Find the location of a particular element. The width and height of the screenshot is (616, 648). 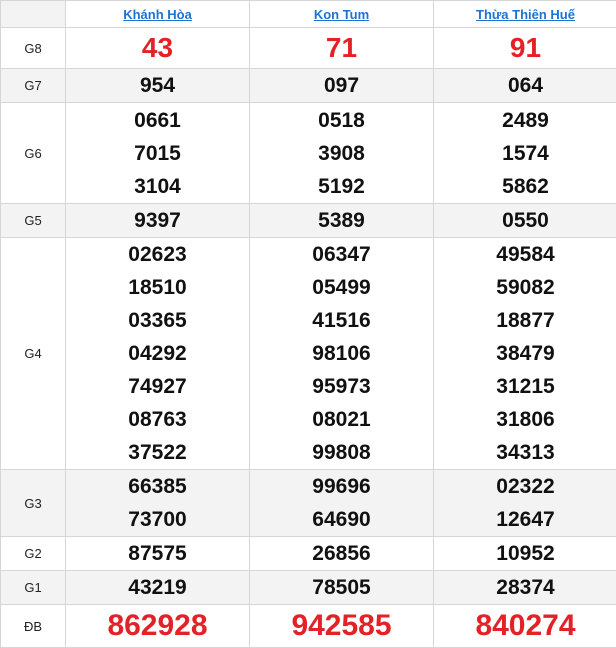

result-cell: 43219 is located at coordinates (158, 588).